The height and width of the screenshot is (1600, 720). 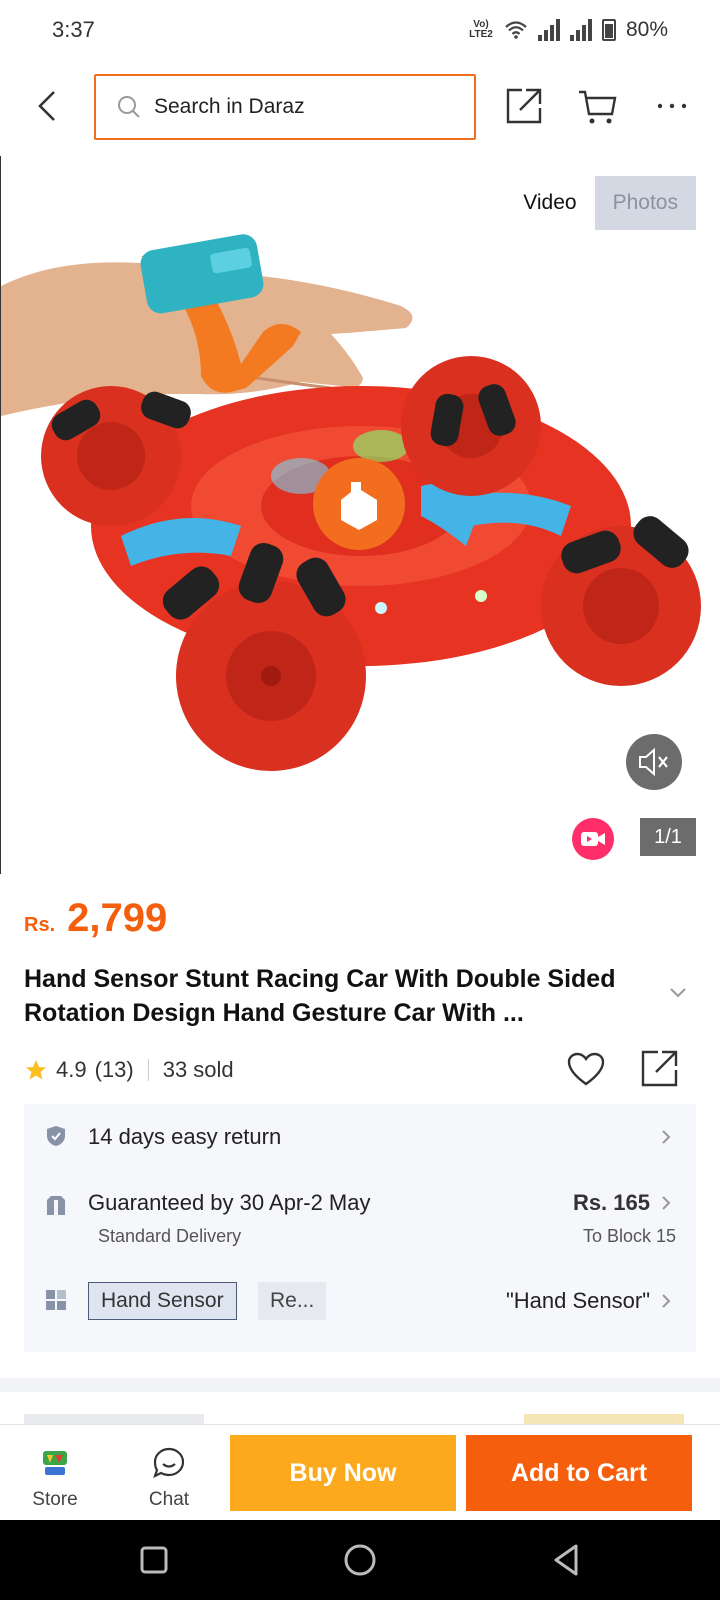 What do you see at coordinates (360, 1070) in the screenshot?
I see `rating-row: 4.9 (13) 33 sold` at bounding box center [360, 1070].